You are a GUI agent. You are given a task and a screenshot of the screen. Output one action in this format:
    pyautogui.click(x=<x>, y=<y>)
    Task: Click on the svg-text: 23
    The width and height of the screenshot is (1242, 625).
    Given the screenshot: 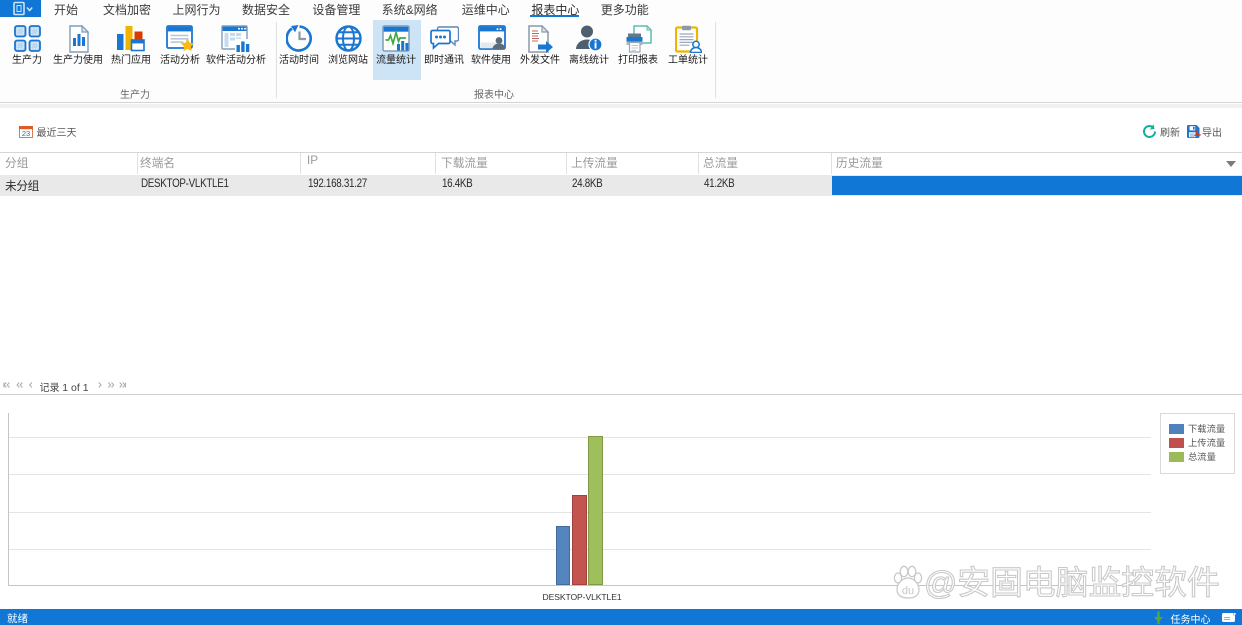 What is the action you would take?
    pyautogui.click(x=26, y=133)
    